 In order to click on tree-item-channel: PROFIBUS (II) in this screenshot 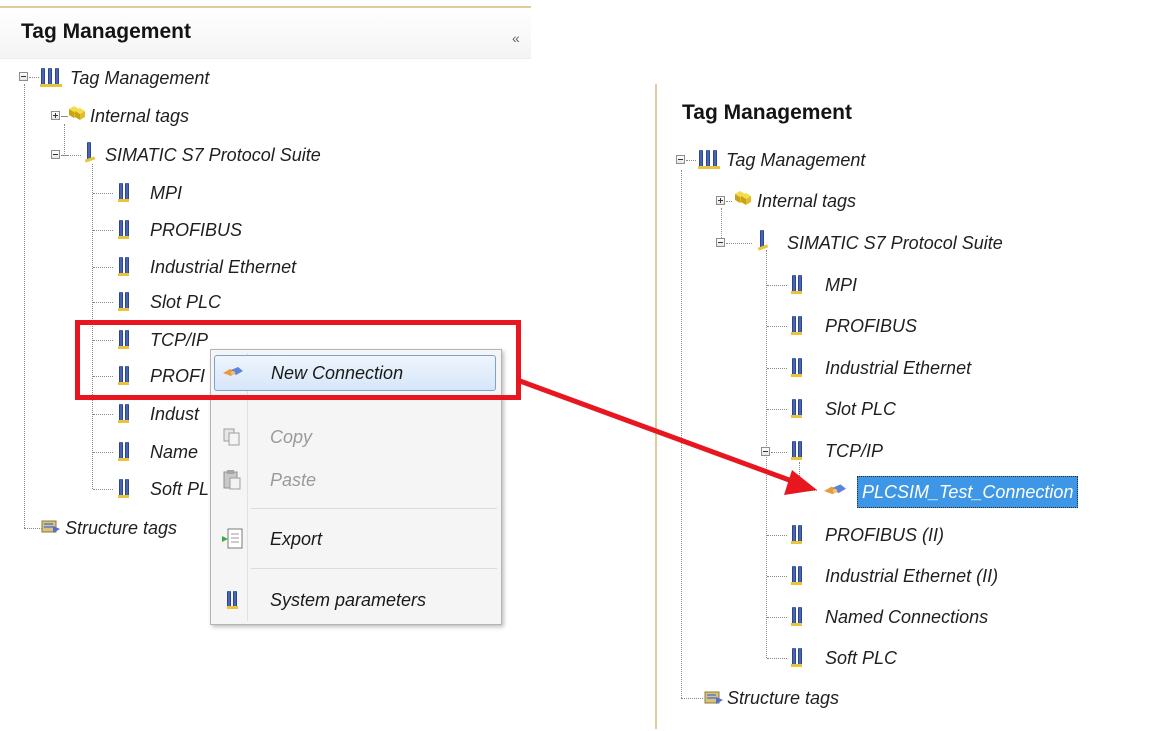, I will do `click(884, 535)`.